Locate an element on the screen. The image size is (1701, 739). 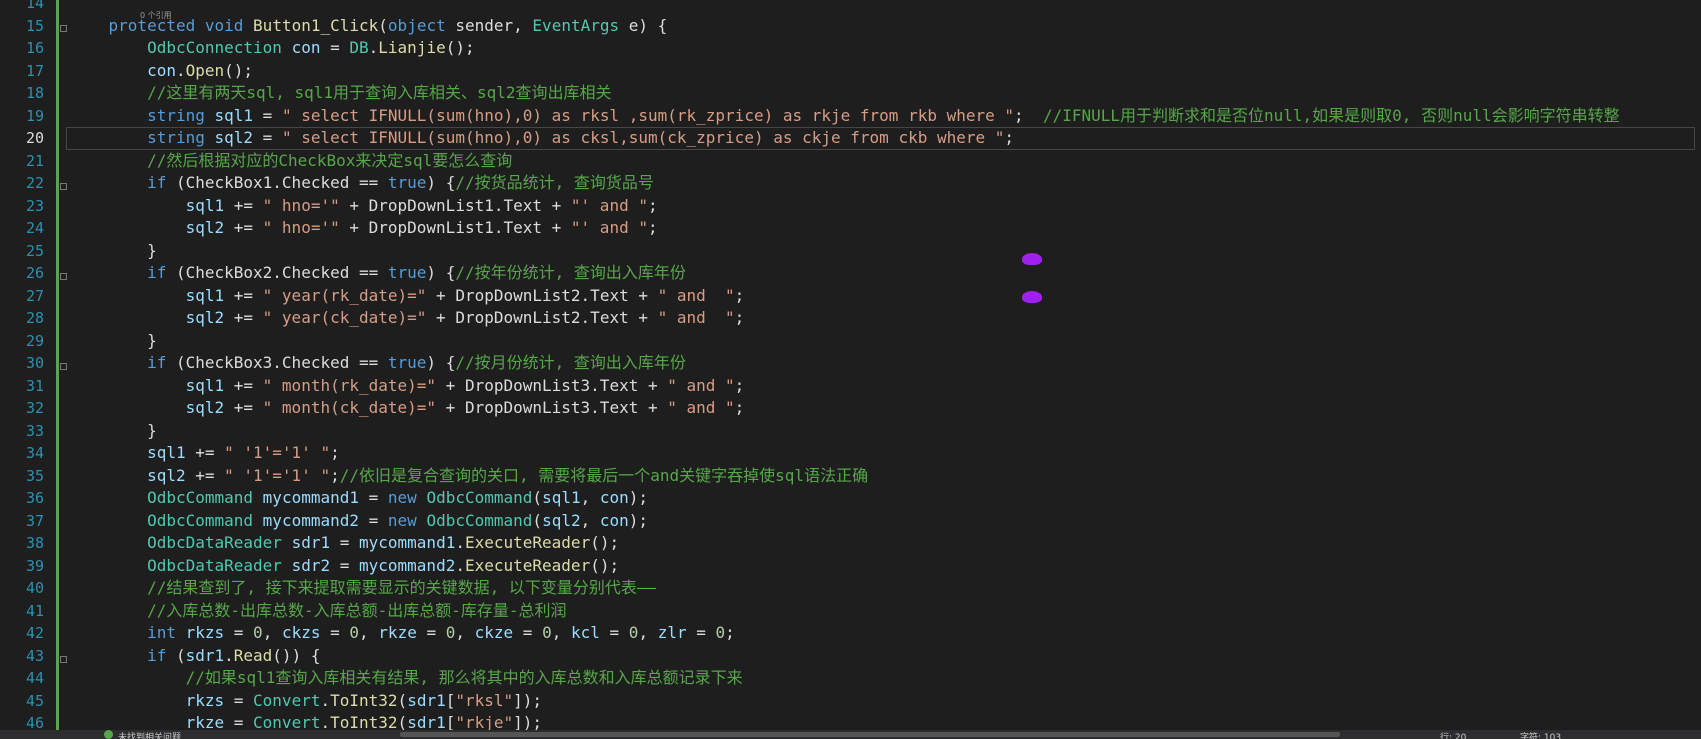
code-line: 16 OdbcConnection con = DB.Lianjie(); is located at coordinates (850, 48).